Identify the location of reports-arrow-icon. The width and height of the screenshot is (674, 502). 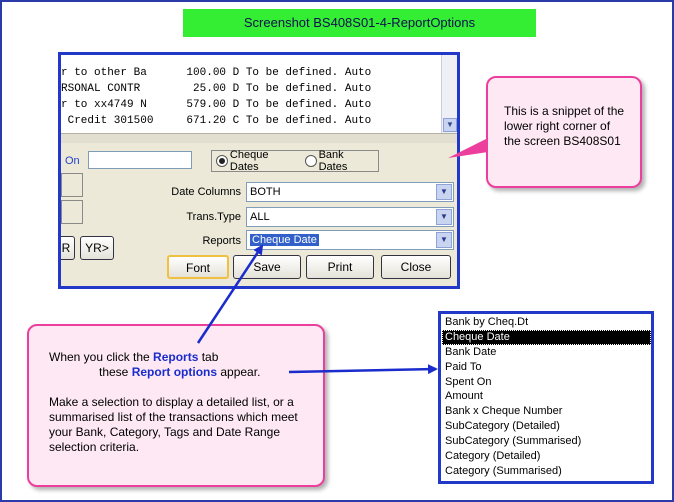
(230, 294).